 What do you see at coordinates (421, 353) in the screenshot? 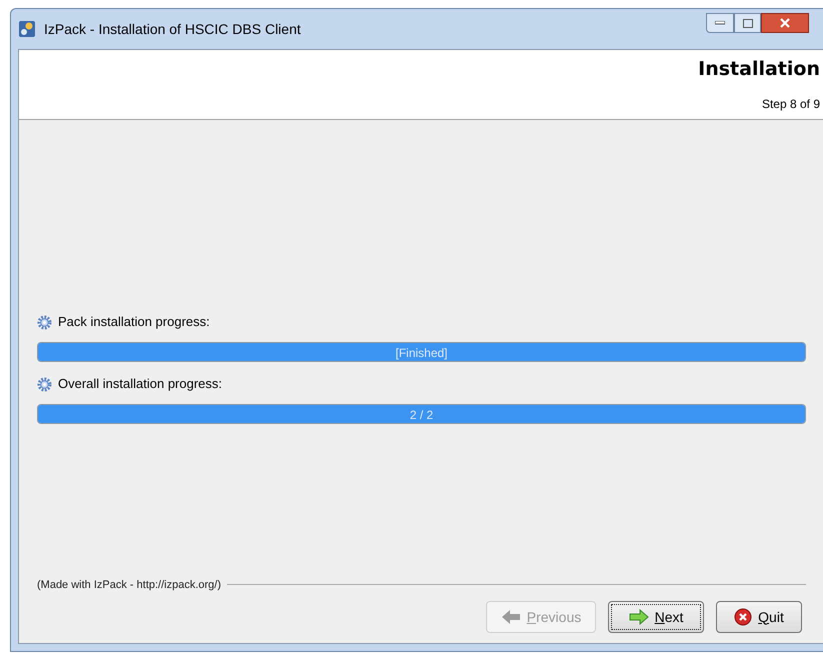
I see `progress-reading: [Finished]` at bounding box center [421, 353].